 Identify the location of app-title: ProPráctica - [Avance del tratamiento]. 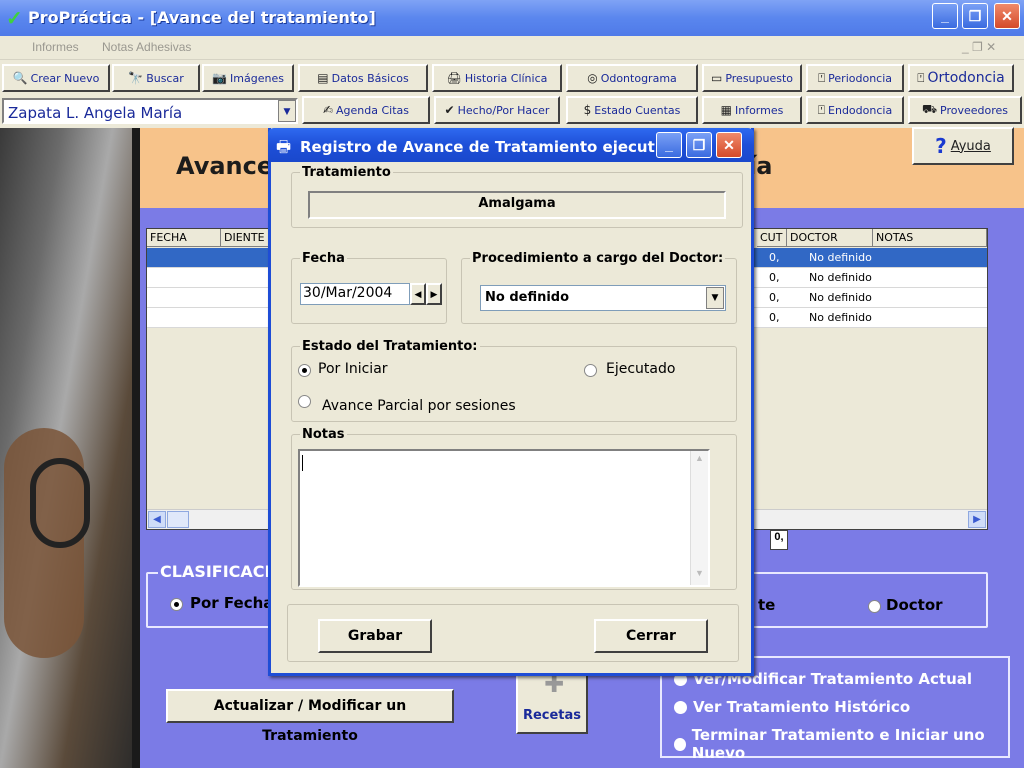
(202, 17).